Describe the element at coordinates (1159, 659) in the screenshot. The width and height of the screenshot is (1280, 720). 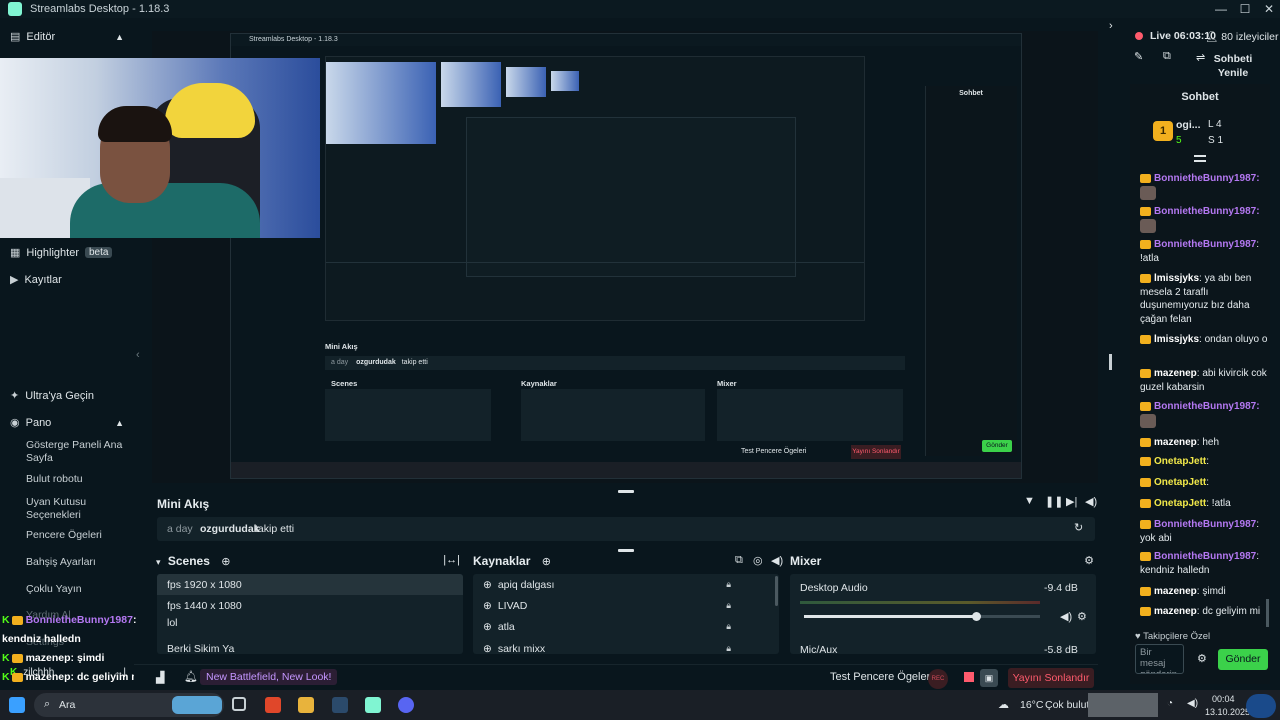
I see `chat-input: Bir mesaj gönderin` at that location.